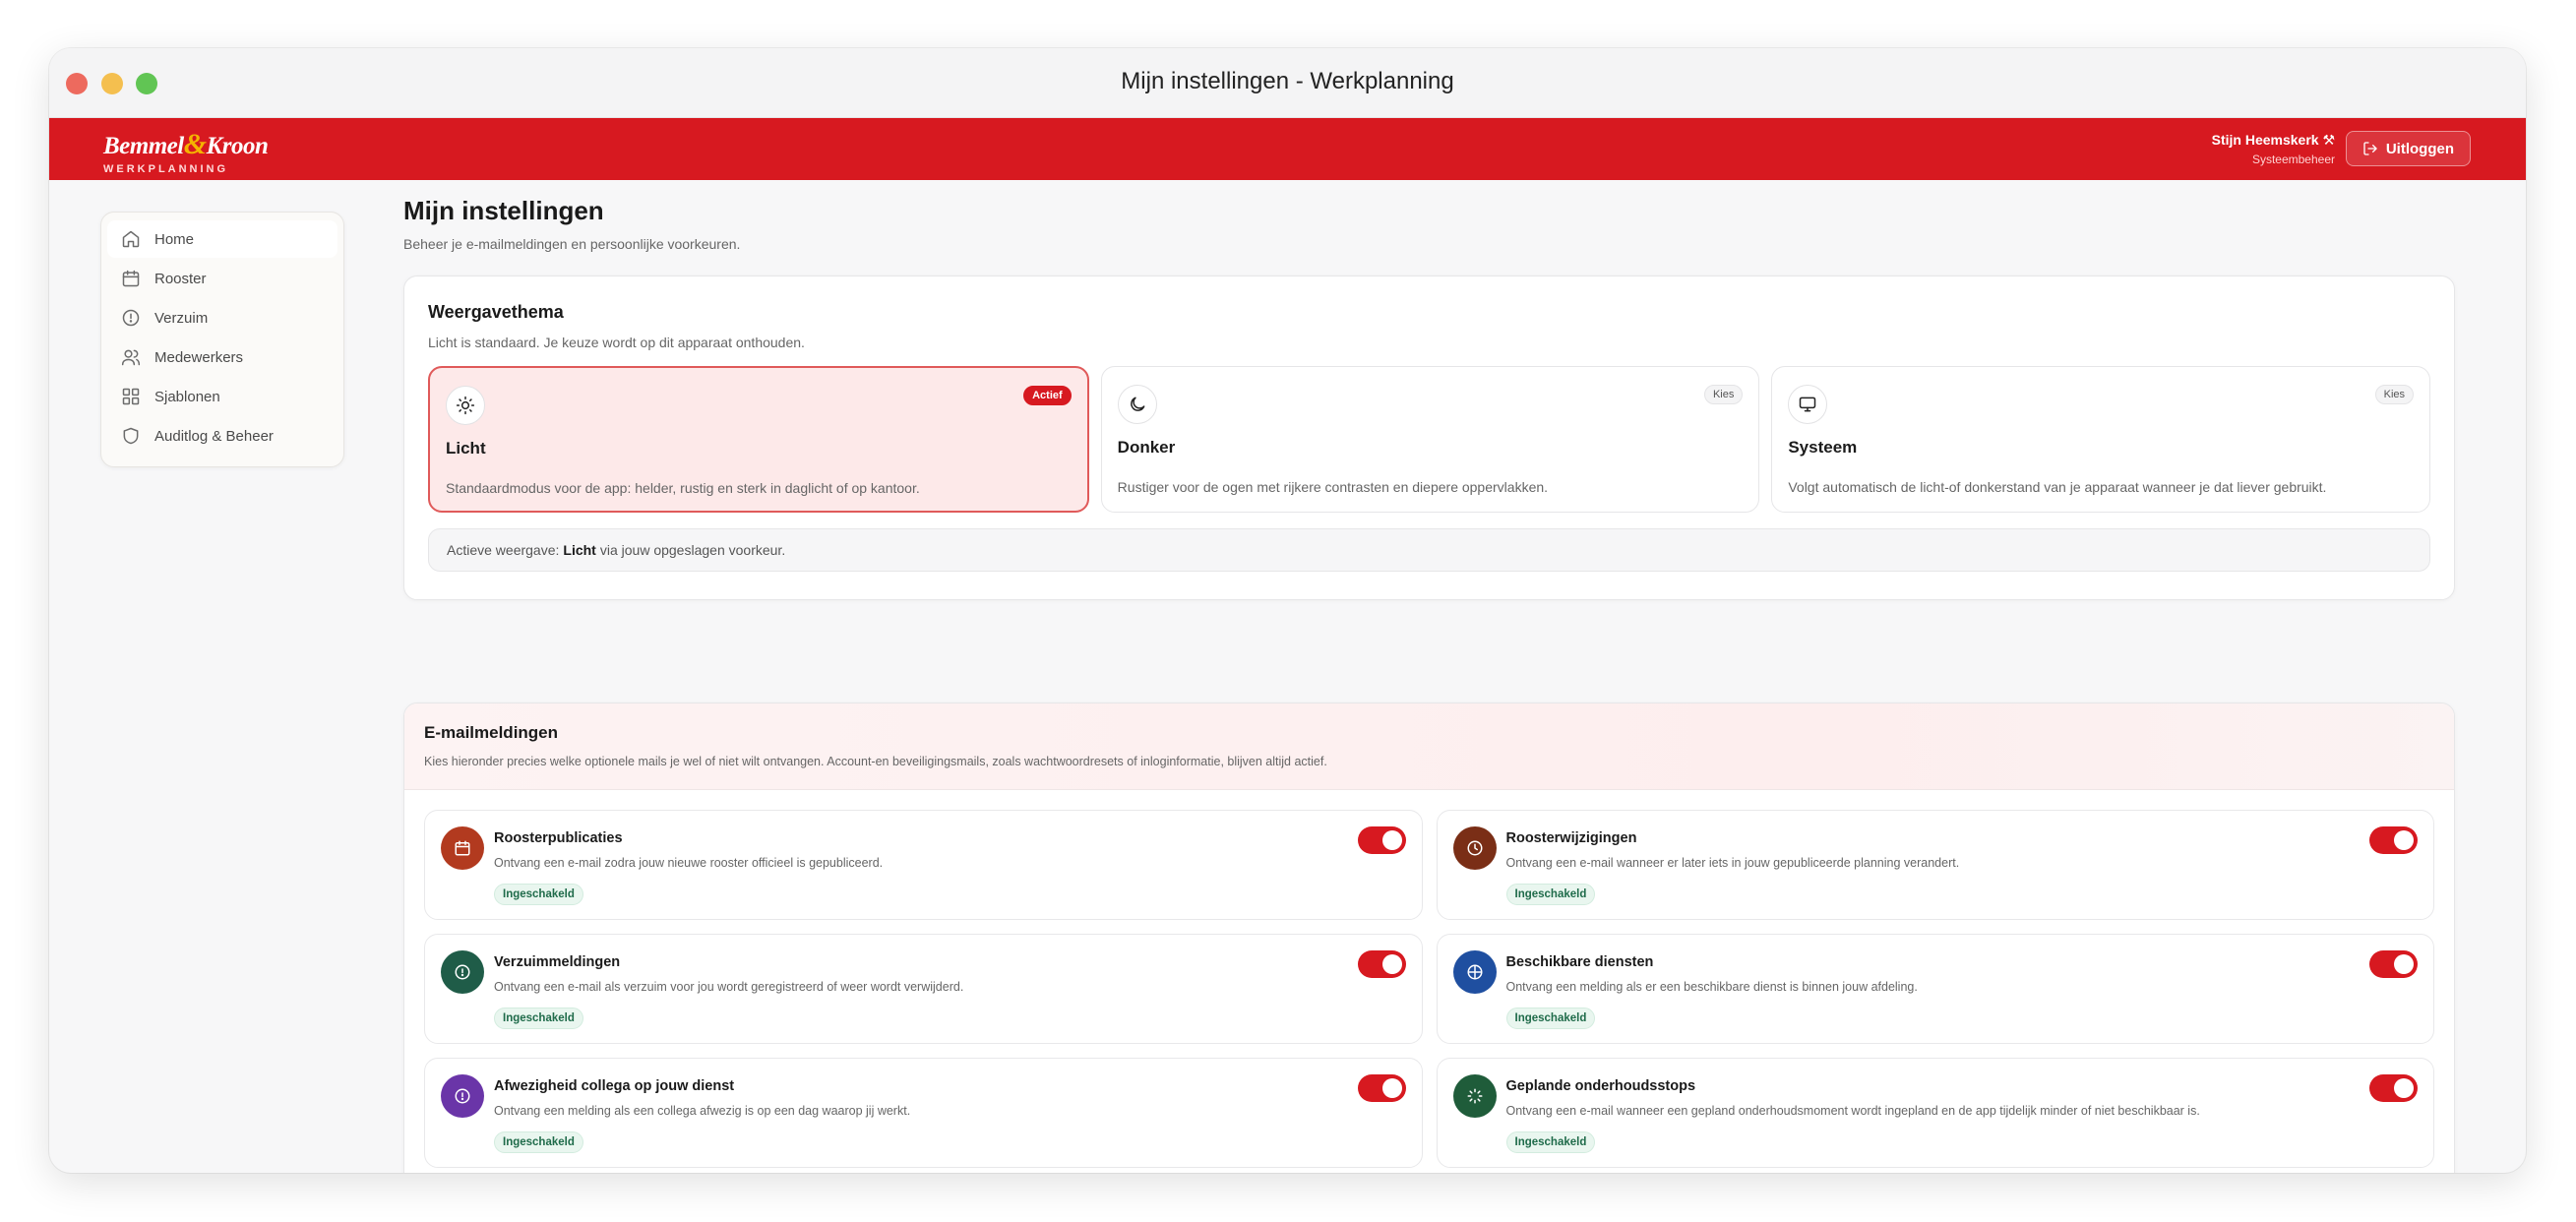 The height and width of the screenshot is (1222, 2576). I want to click on brand-logo: Bemmel&Kroon WERKPLANNING, so click(186, 151).